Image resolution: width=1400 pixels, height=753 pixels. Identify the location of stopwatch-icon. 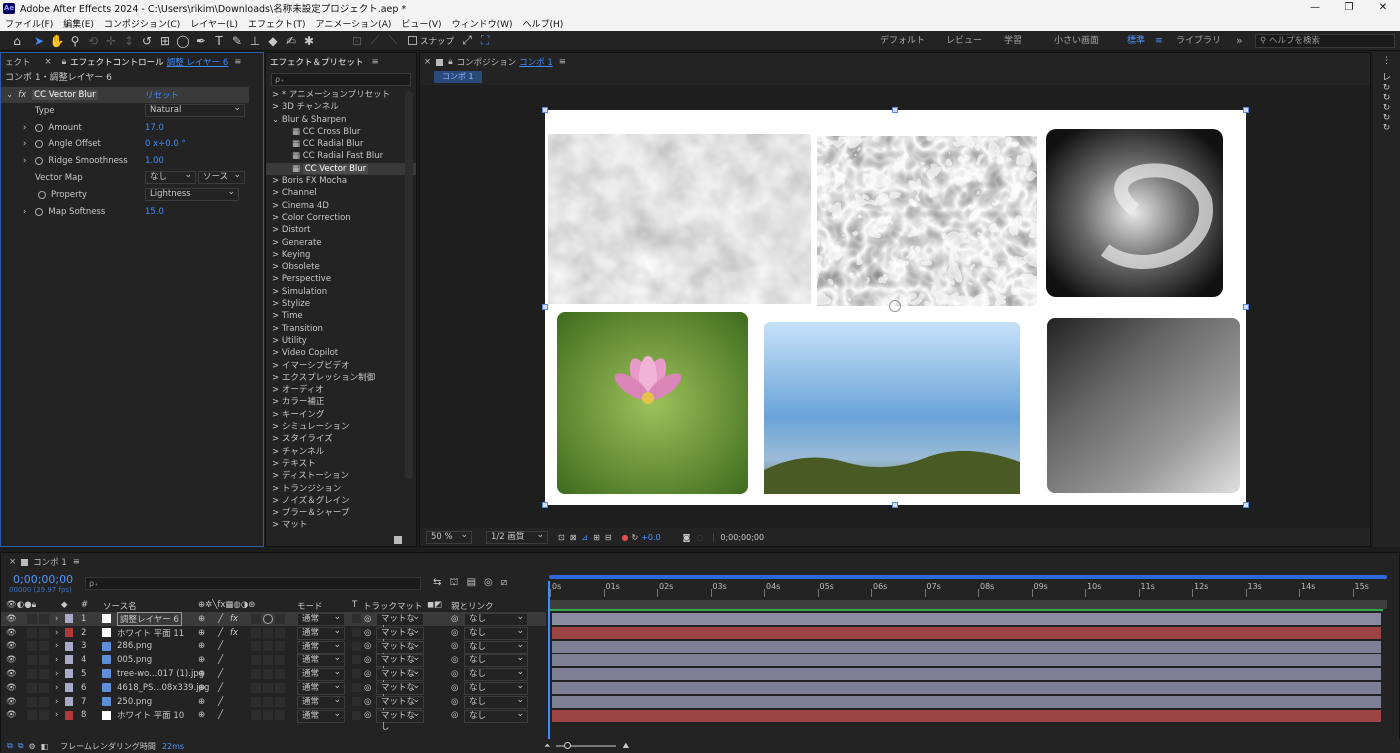
(39, 212).